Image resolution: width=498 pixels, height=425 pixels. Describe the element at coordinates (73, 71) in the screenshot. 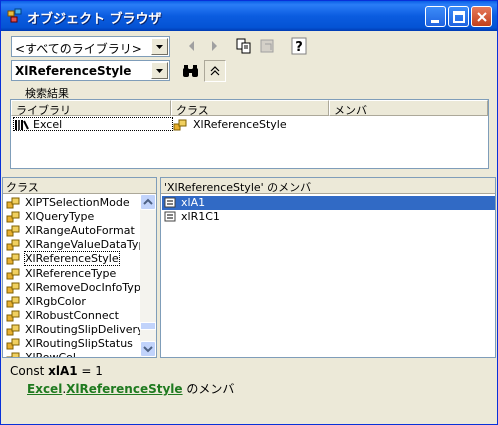

I see `search-text-value: XlReferenceStyle` at that location.